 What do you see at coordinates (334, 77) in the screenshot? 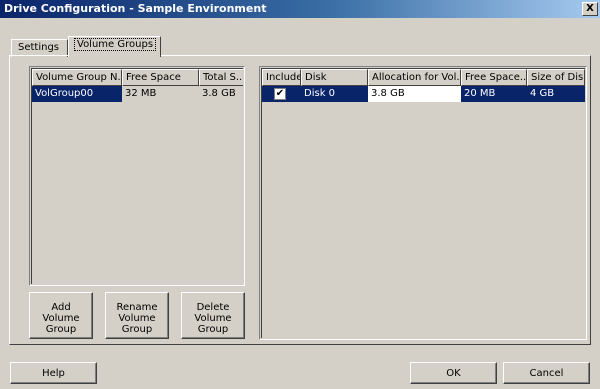
I see `column-header-disk: Disk` at bounding box center [334, 77].